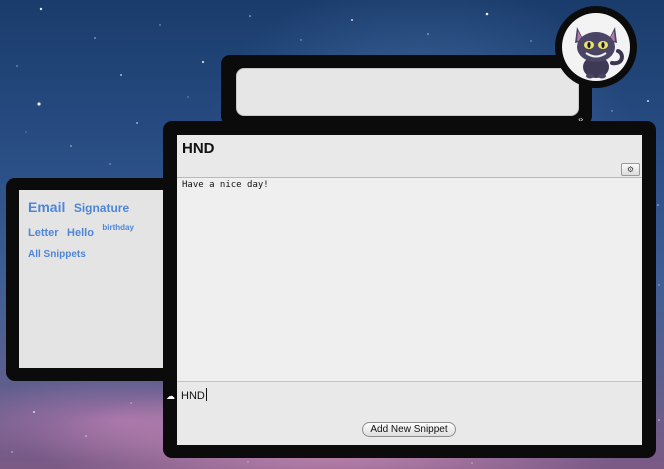  I want to click on tag-birthday: birthday, so click(118, 227).